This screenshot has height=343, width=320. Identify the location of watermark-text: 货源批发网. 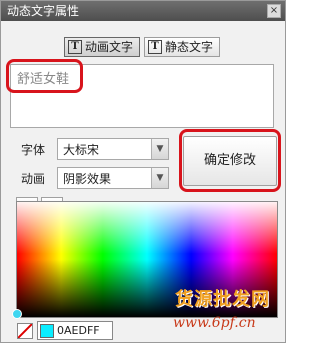
(222, 299).